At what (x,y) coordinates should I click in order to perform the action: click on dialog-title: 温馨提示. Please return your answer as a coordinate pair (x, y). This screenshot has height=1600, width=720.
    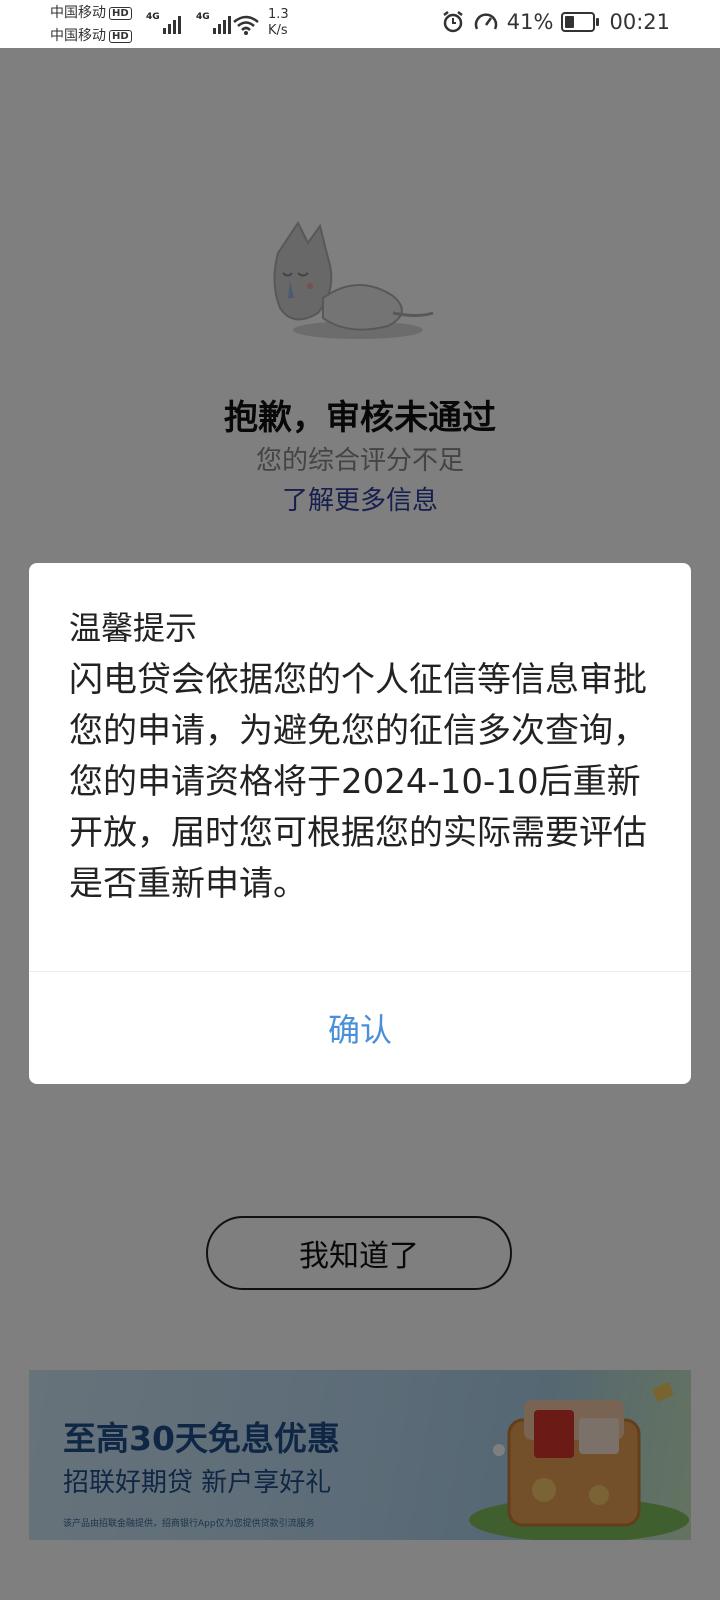
    Looking at the image, I should click on (133, 628).